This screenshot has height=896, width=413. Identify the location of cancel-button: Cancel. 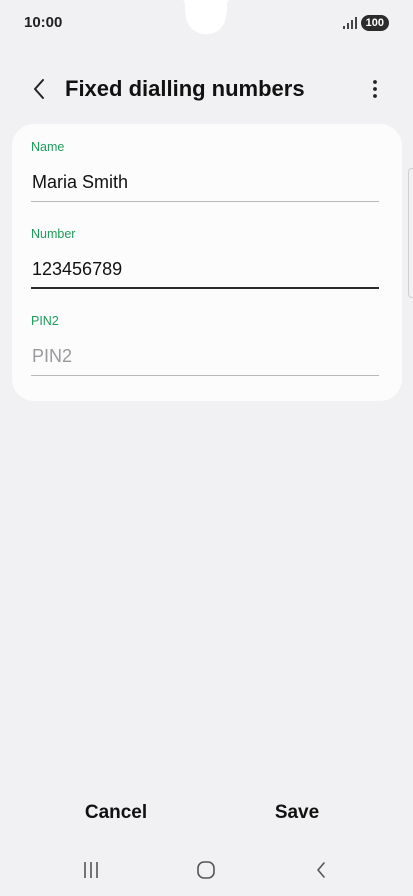
(116, 813).